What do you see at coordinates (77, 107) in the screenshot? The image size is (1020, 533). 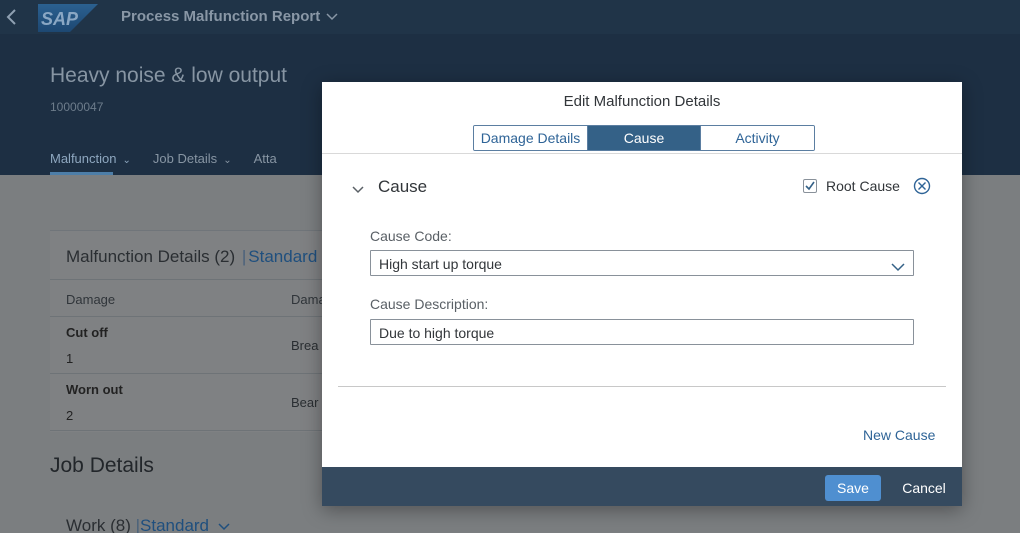 I see `object-id: 10000047` at bounding box center [77, 107].